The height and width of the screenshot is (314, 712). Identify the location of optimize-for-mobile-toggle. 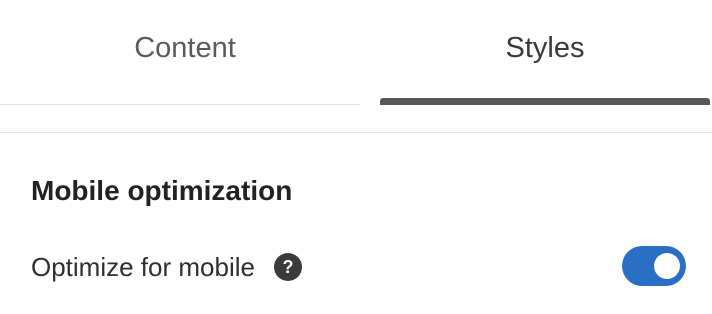
(654, 266).